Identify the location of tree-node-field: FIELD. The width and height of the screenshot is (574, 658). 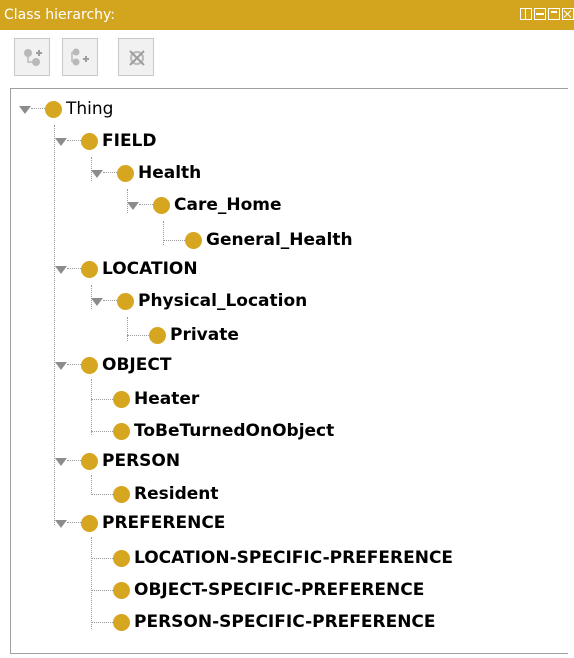
(106, 141).